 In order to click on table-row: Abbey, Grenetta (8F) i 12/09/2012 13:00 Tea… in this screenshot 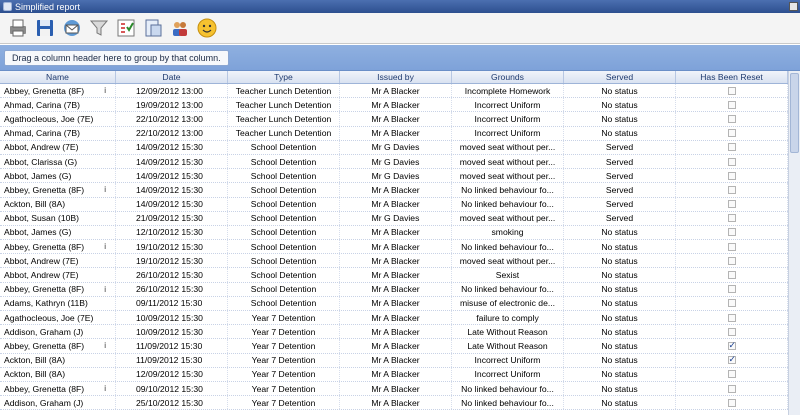, I will do `click(394, 91)`.